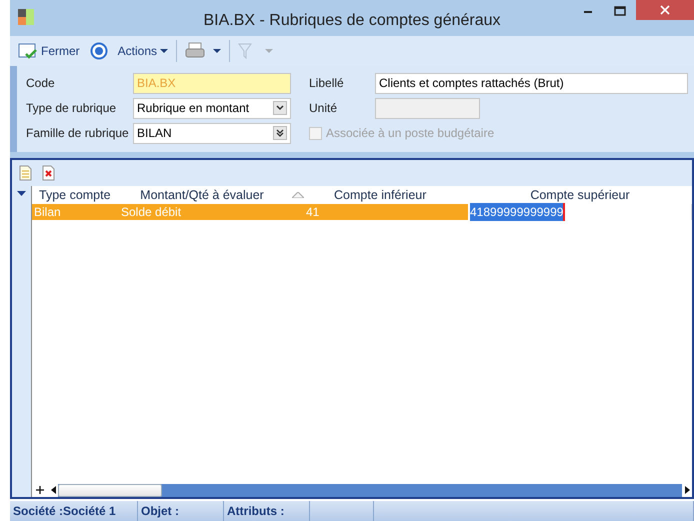 The image size is (694, 521). I want to click on delete-document-icon, so click(48, 173).